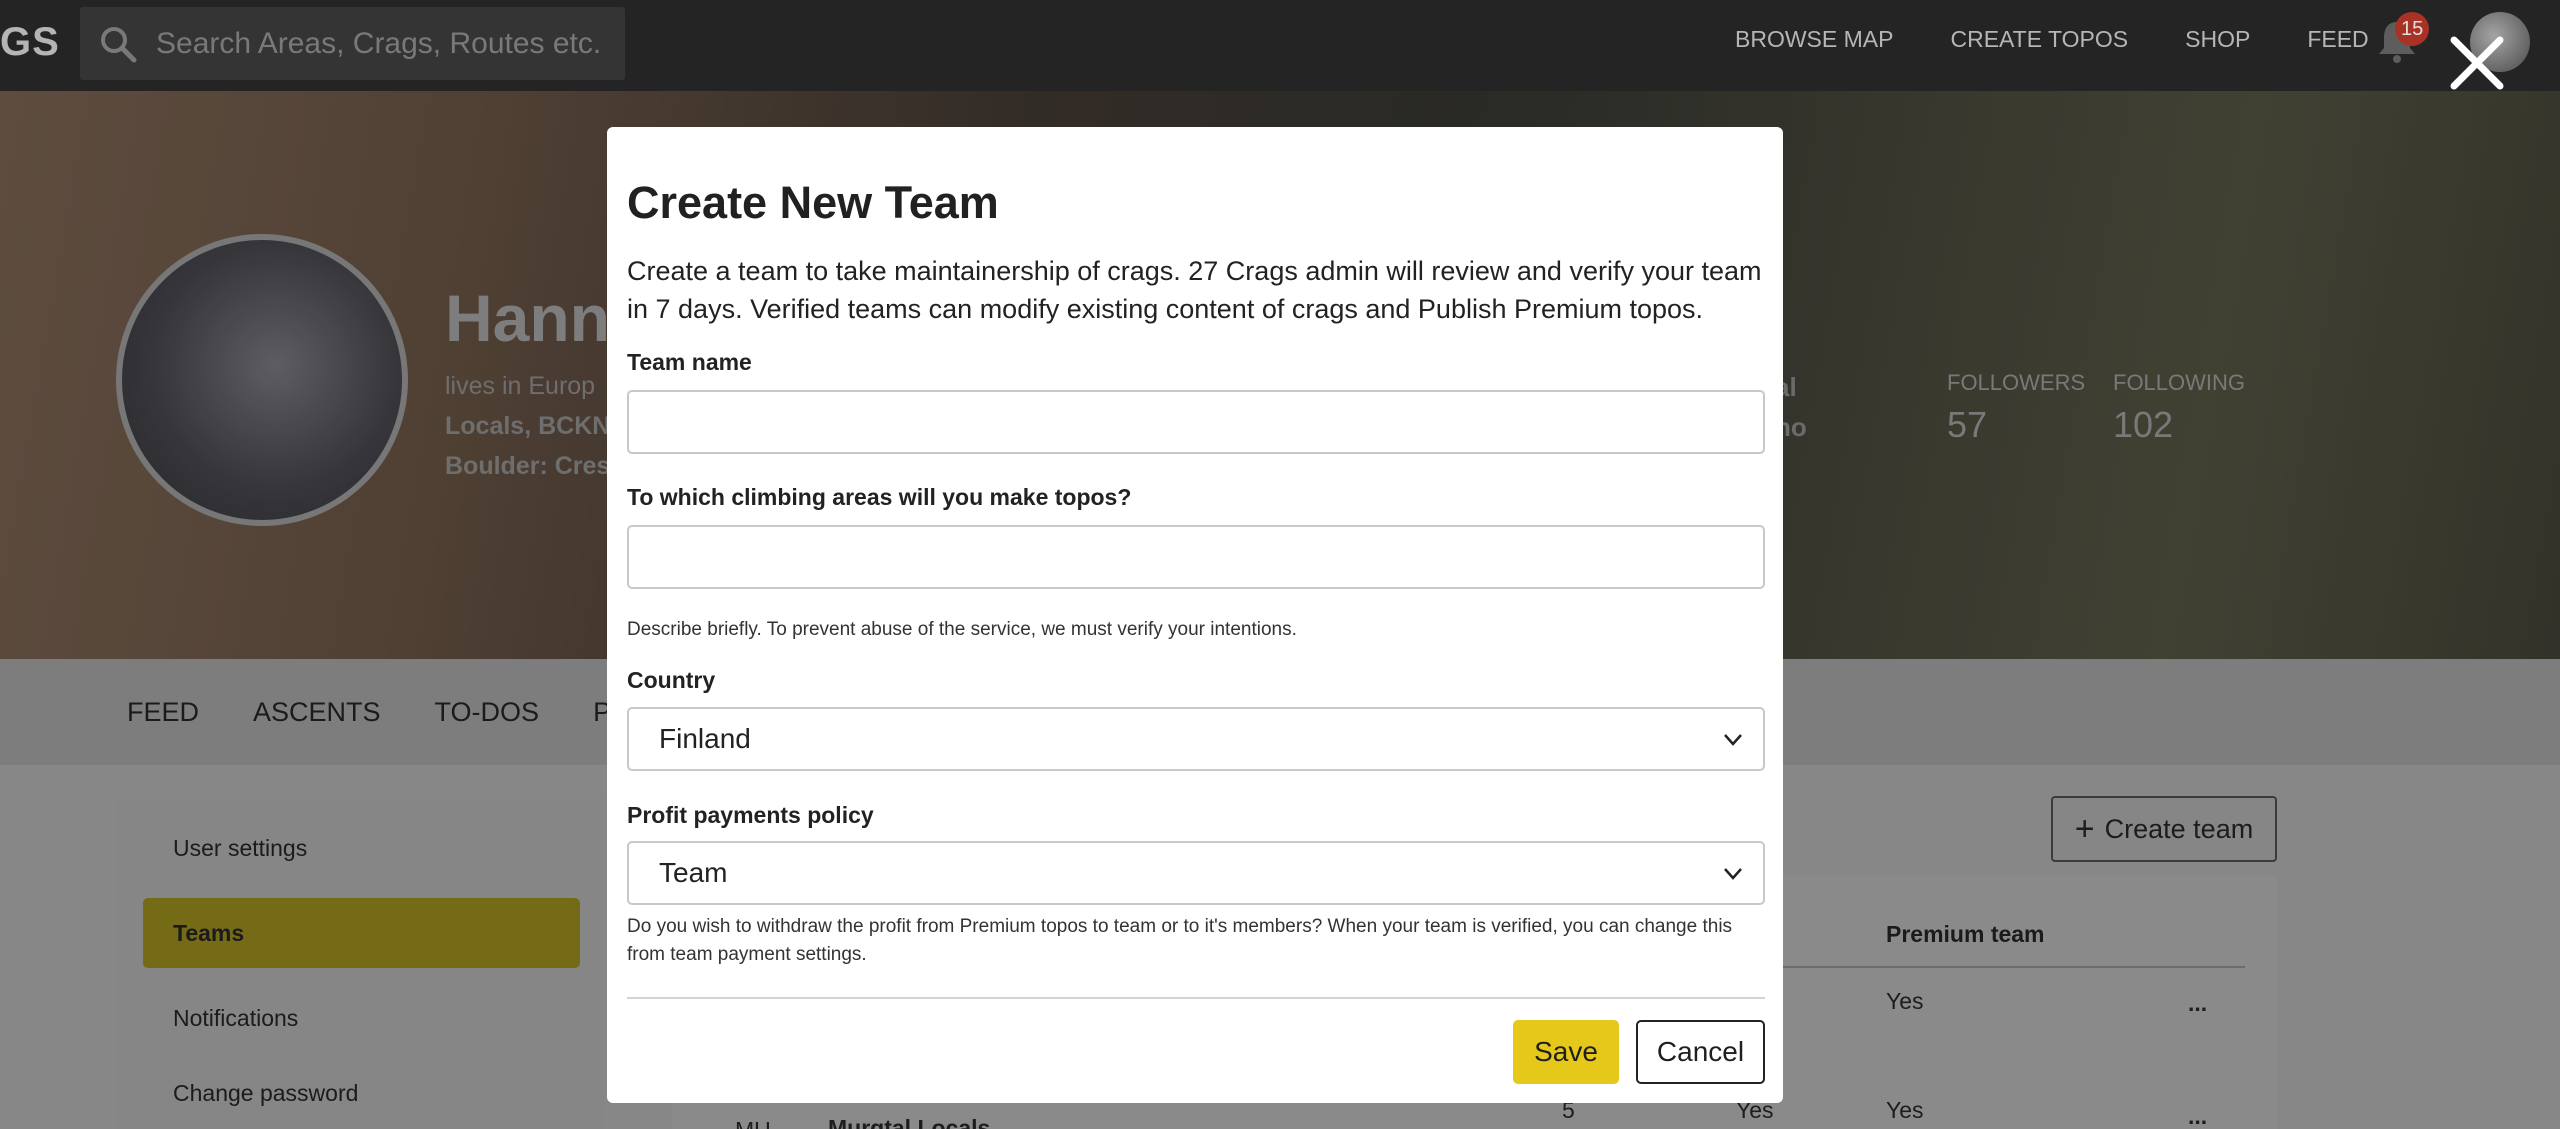  I want to click on profit-policy-select: Team, so click(1196, 873).